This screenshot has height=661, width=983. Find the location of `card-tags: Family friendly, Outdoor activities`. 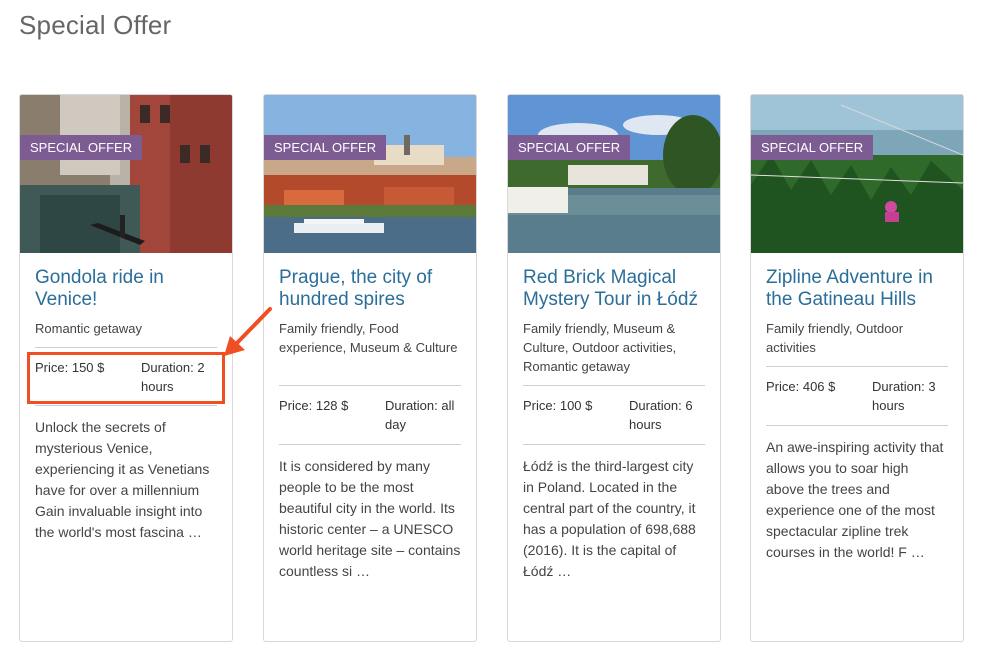

card-tags: Family friendly, Outdoor activities is located at coordinates (835, 338).